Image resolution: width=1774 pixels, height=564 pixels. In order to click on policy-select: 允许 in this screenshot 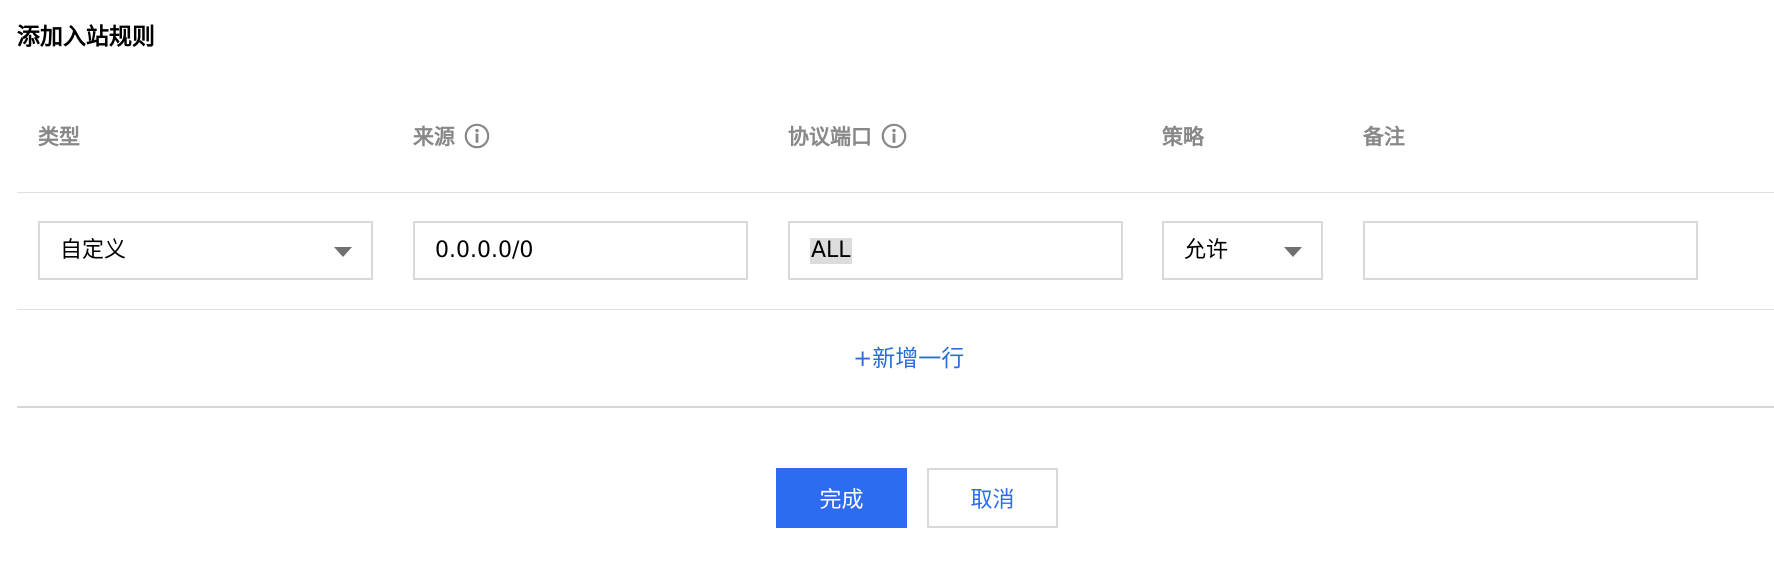, I will do `click(1242, 250)`.